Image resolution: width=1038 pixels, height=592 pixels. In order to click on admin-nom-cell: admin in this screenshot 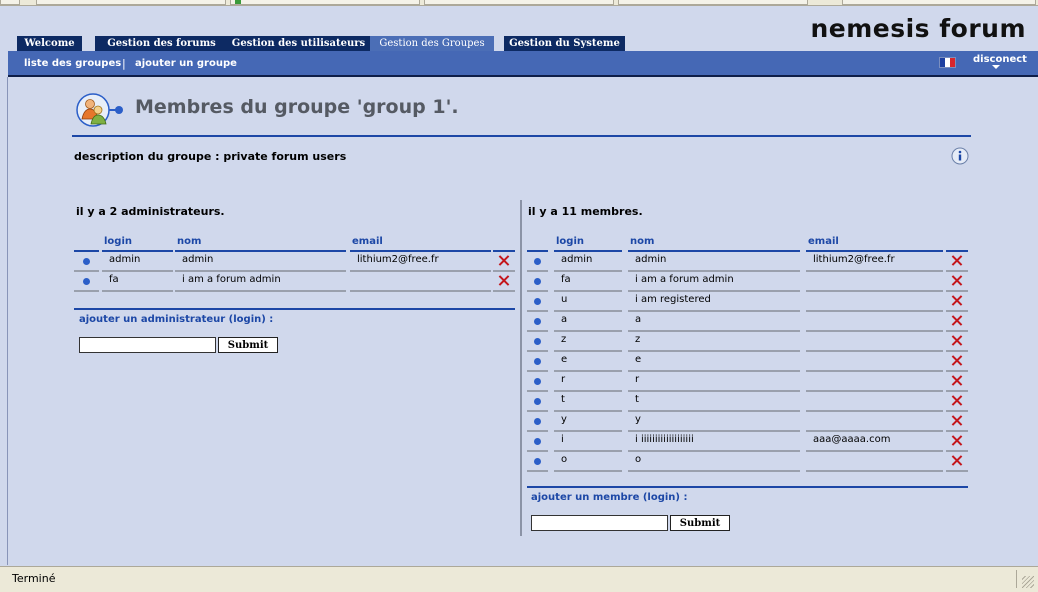, I will do `click(260, 262)`.